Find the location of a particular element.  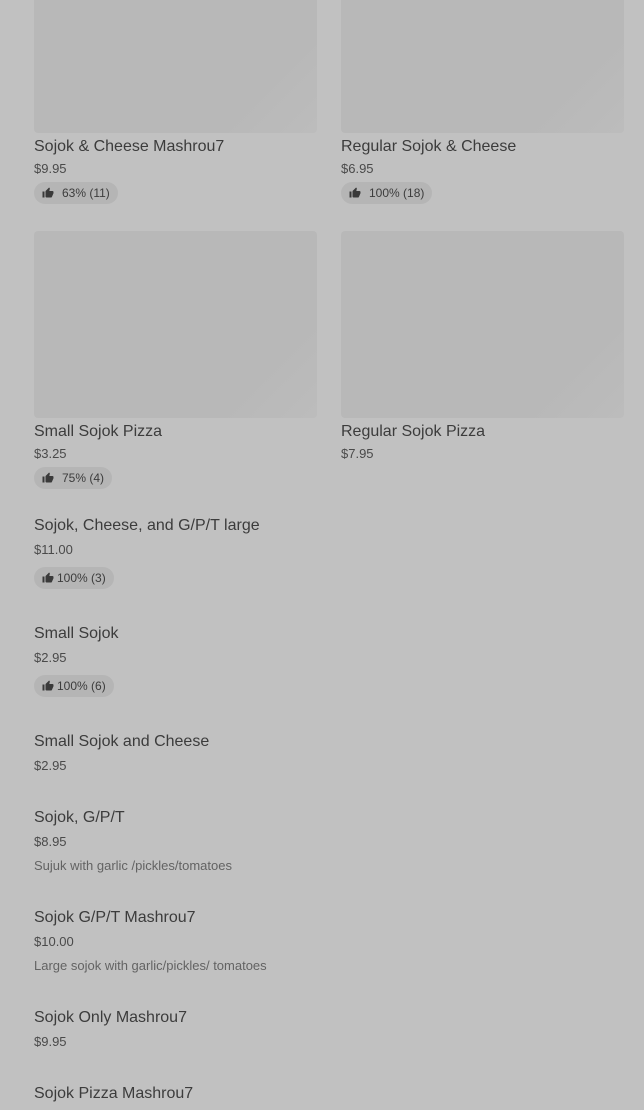

menu-item-title: Sojok Pizza Mashrou7 is located at coordinates (114, 1093).